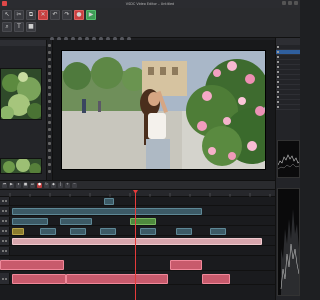  What do you see at coordinates (25, 15) in the screenshot?
I see `toolbar-group-edit: ↖ ✂ ⧉ ✕` at bounding box center [25, 15].